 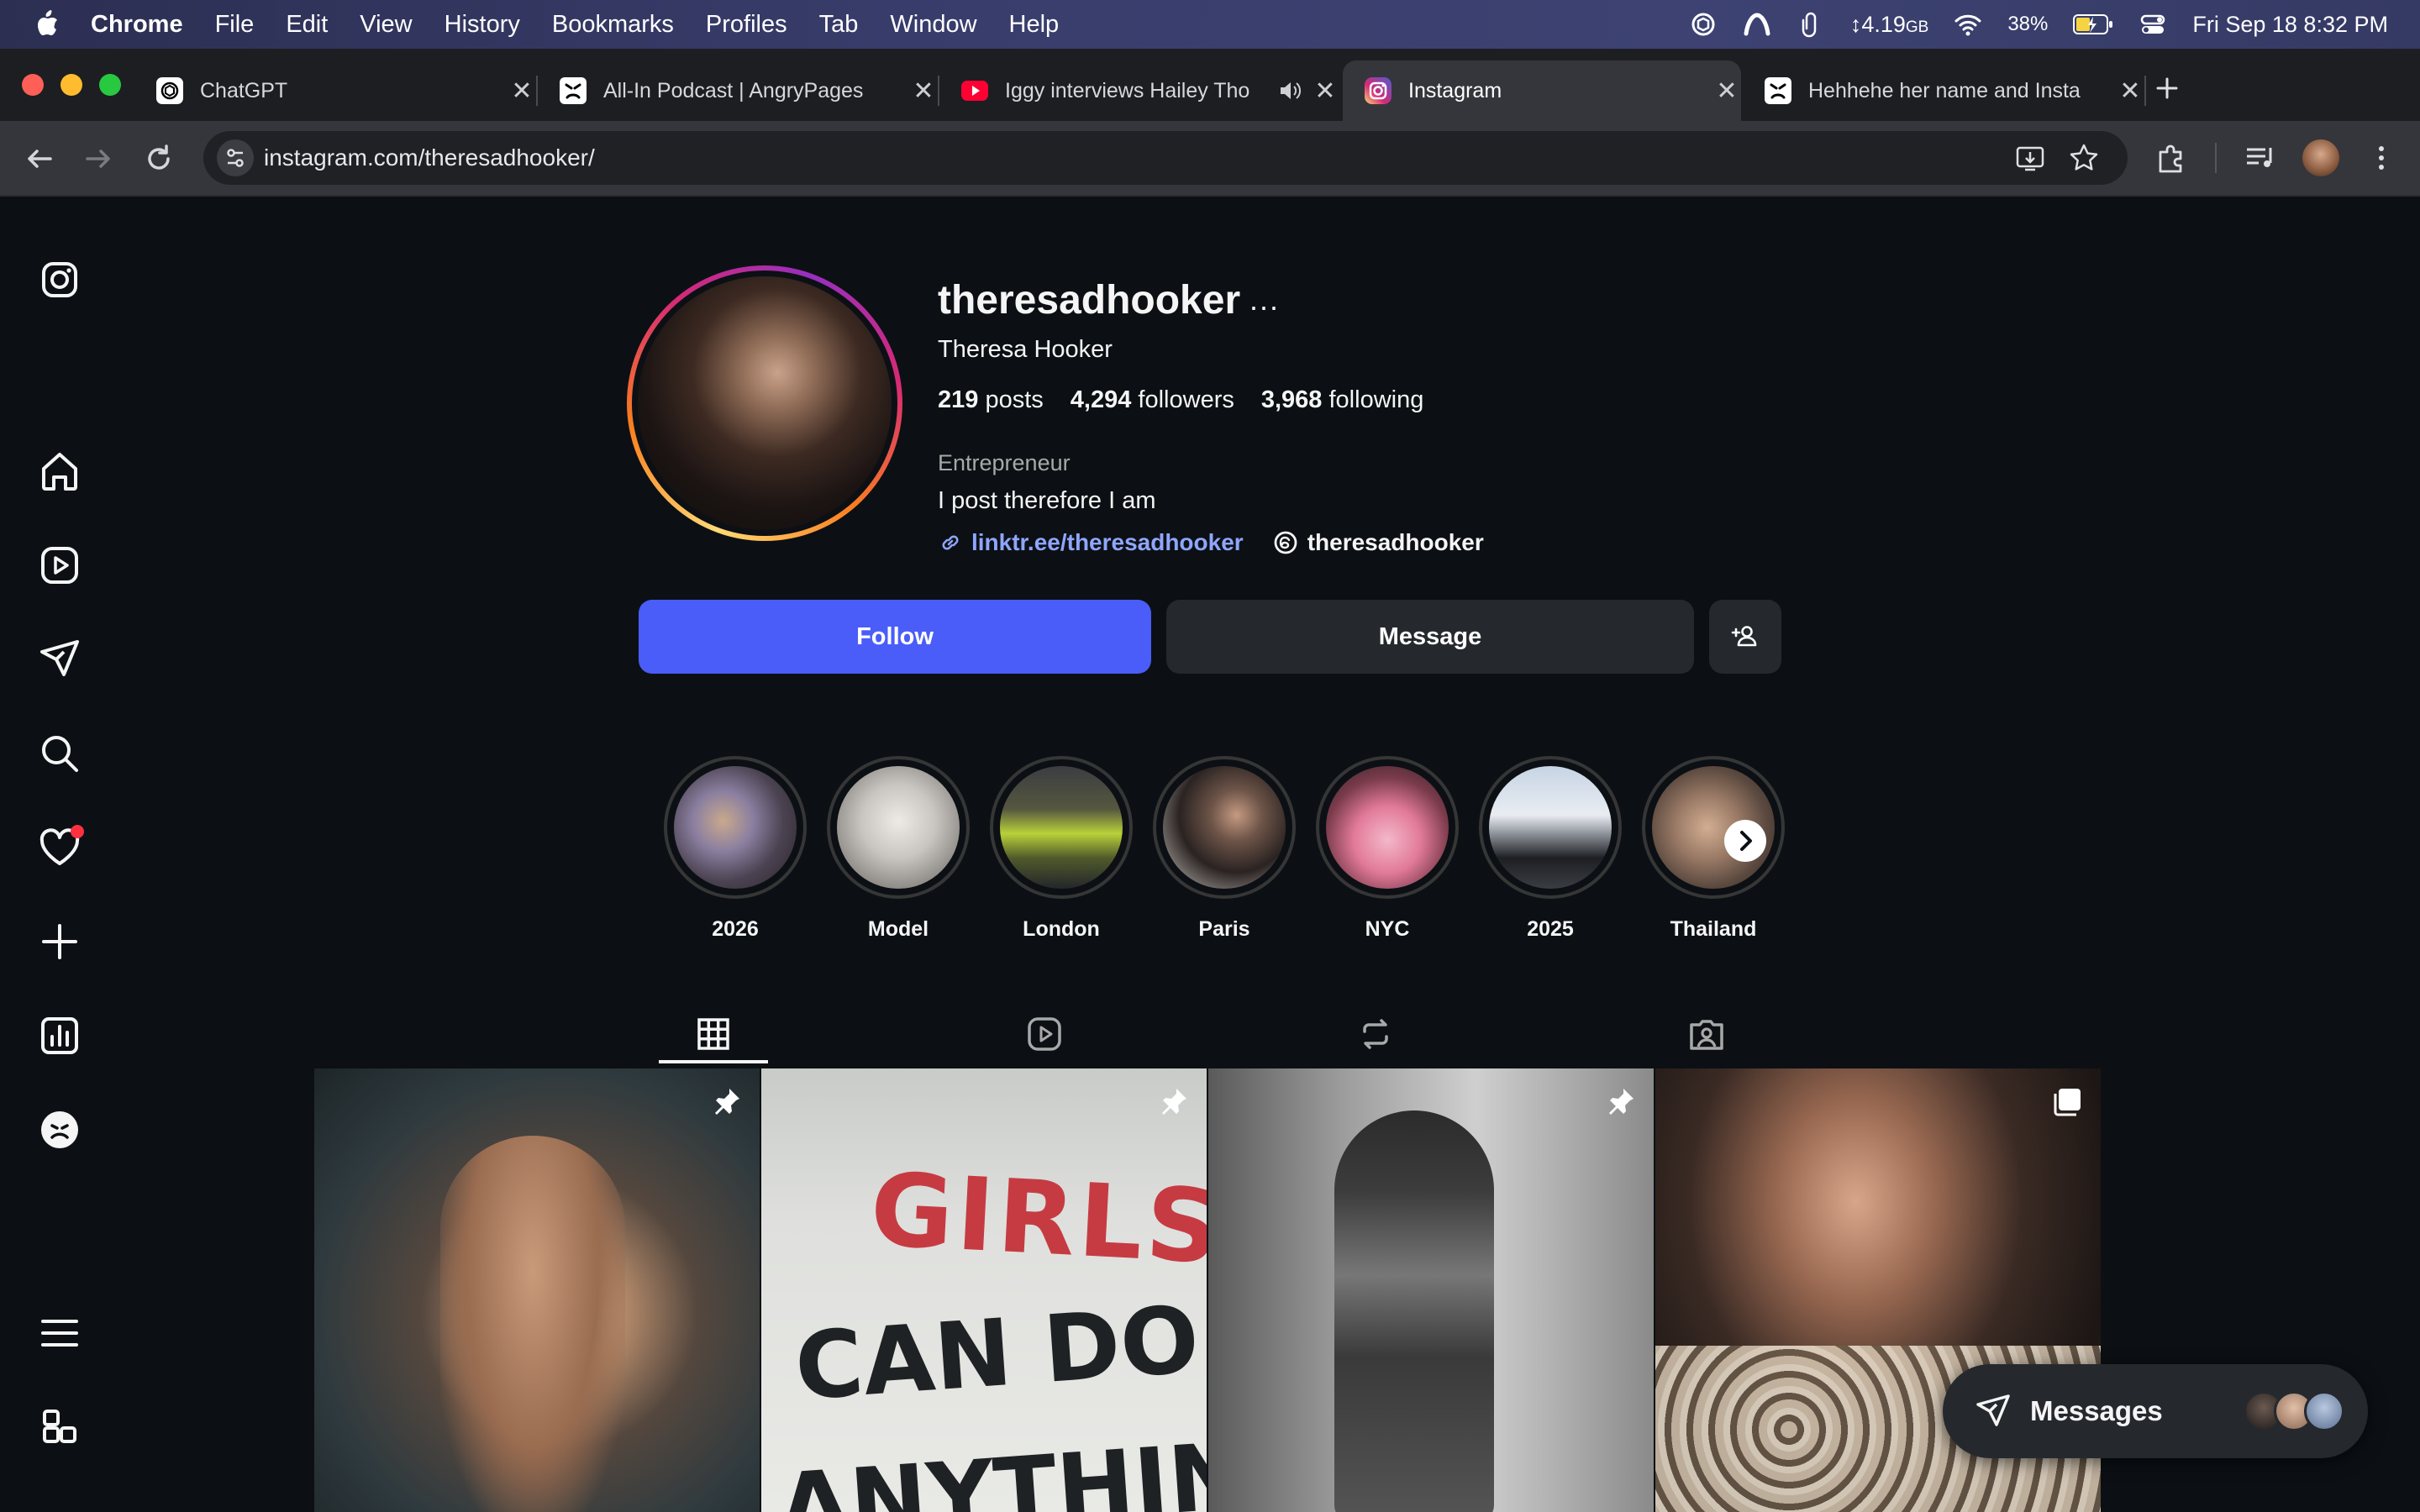 What do you see at coordinates (1707, 1034) in the screenshot?
I see `tab-tagged` at bounding box center [1707, 1034].